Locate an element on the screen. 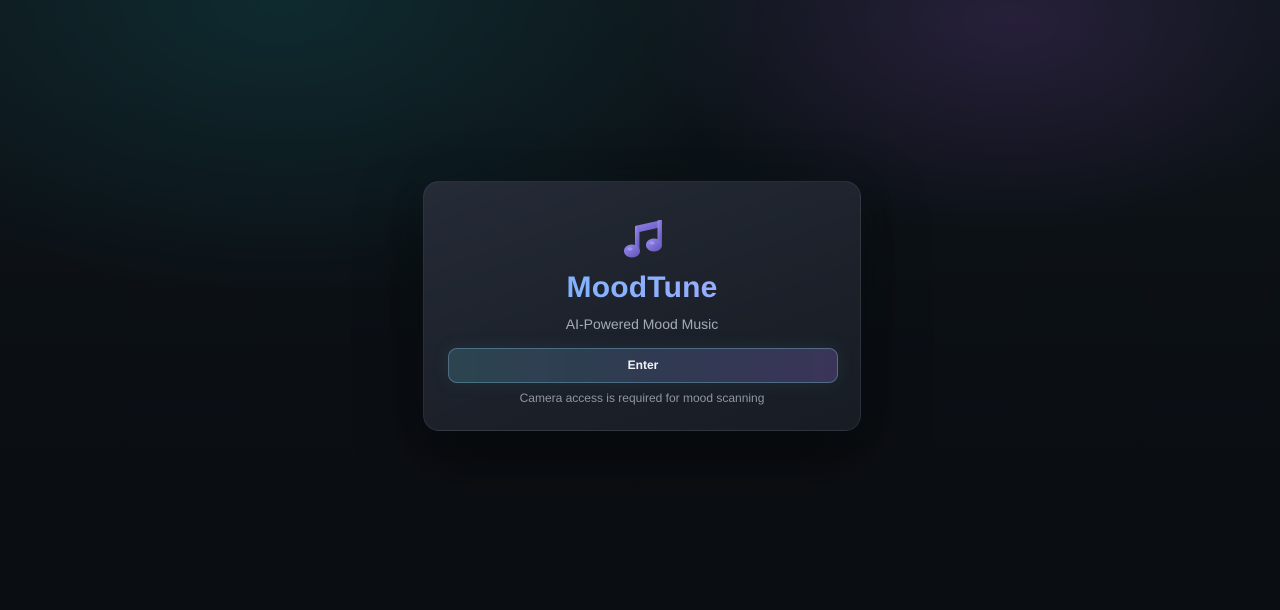  app-title: MoodTune is located at coordinates (642, 288).